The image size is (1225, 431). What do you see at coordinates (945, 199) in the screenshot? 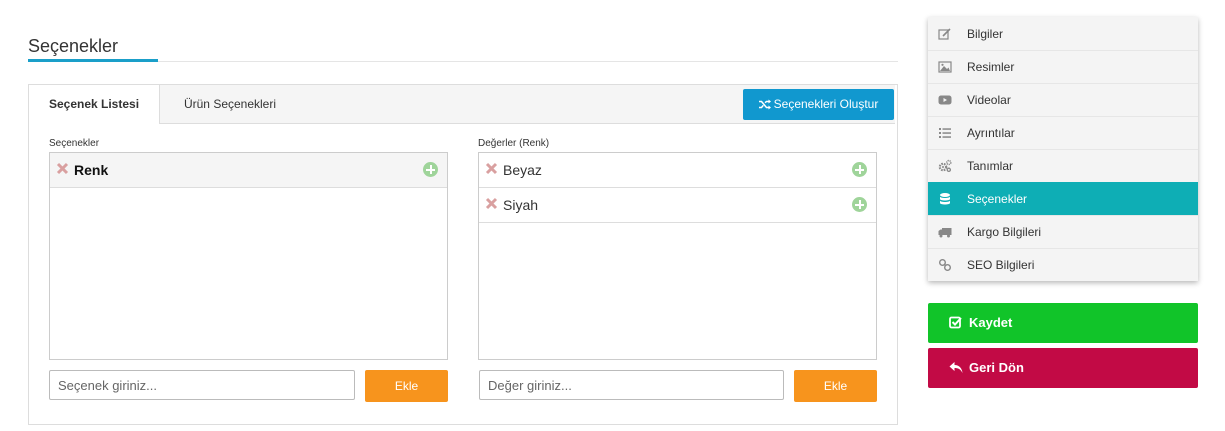
I see `database-icon` at bounding box center [945, 199].